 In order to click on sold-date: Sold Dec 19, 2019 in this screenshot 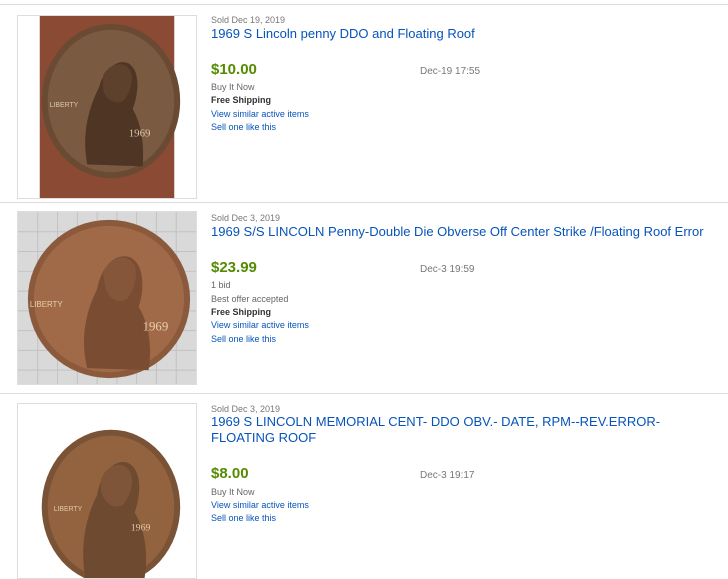, I will do `click(248, 20)`.